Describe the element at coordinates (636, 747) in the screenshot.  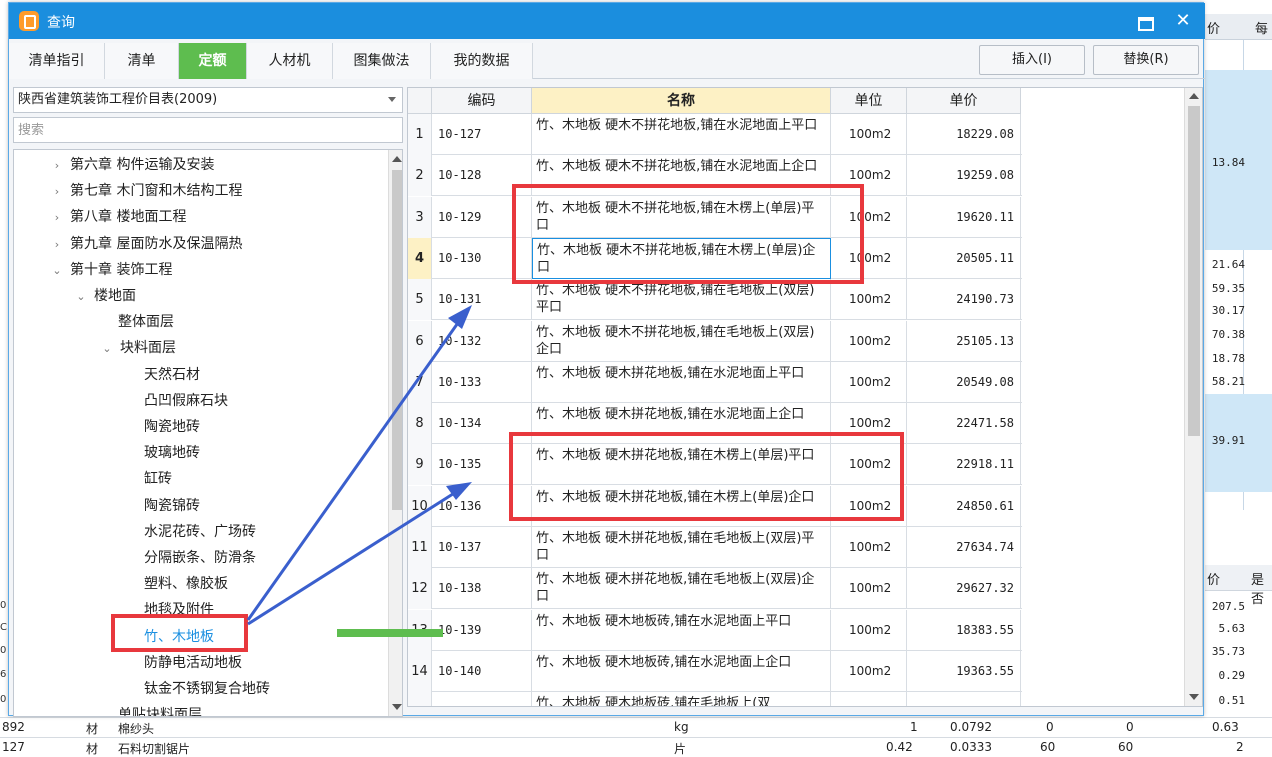
I see `bg-table-row: 127 材 石料切割锯片 片 0.42 0.0333 60 60 2` at that location.